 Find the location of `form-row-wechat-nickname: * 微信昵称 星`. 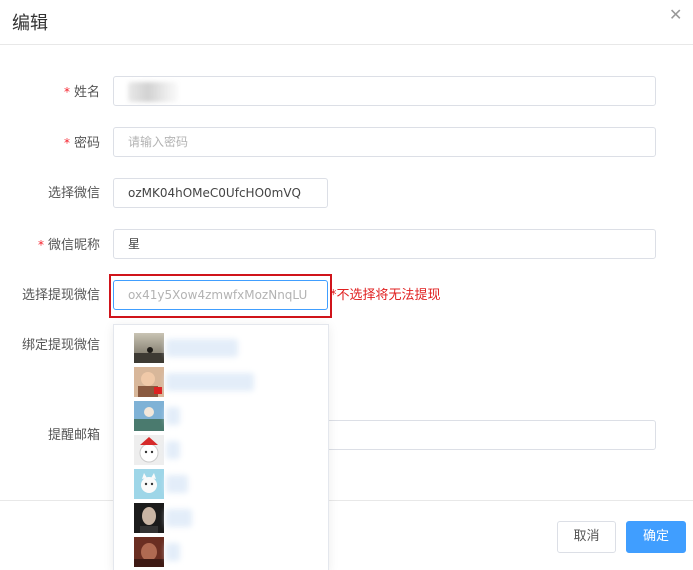

form-row-wechat-nickname: * 微信昵称 星 is located at coordinates (346, 245).